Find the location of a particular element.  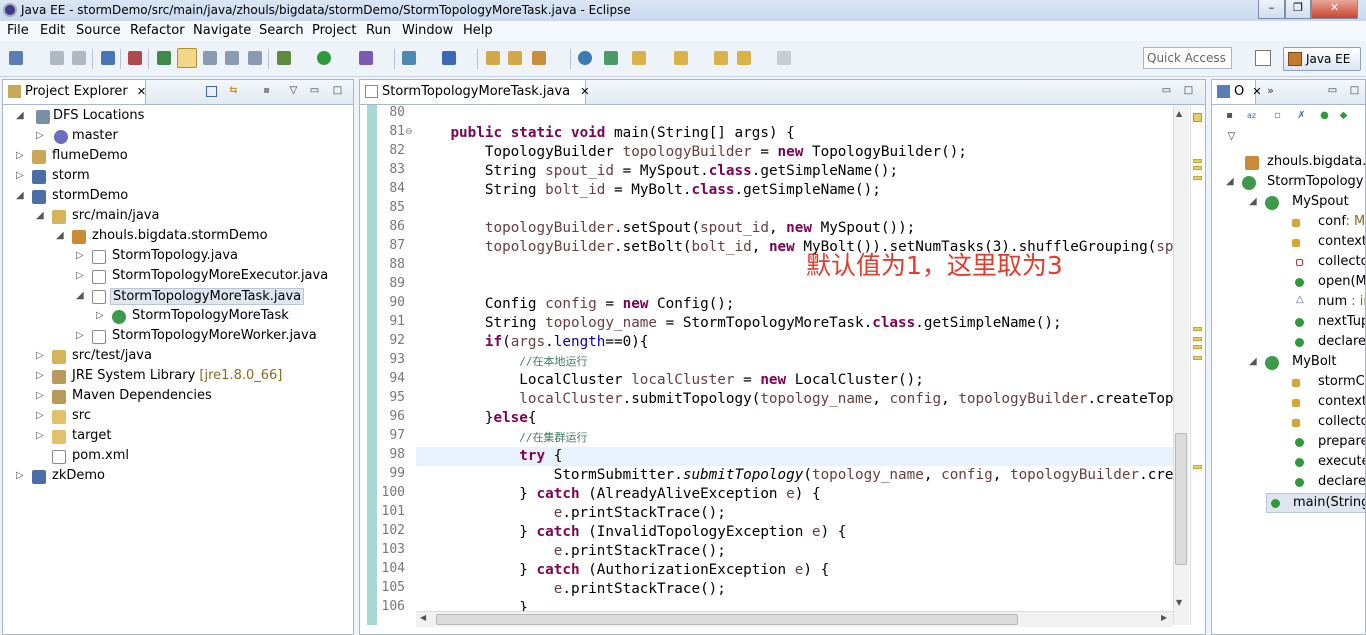

run-icon is located at coordinates (324, 58).